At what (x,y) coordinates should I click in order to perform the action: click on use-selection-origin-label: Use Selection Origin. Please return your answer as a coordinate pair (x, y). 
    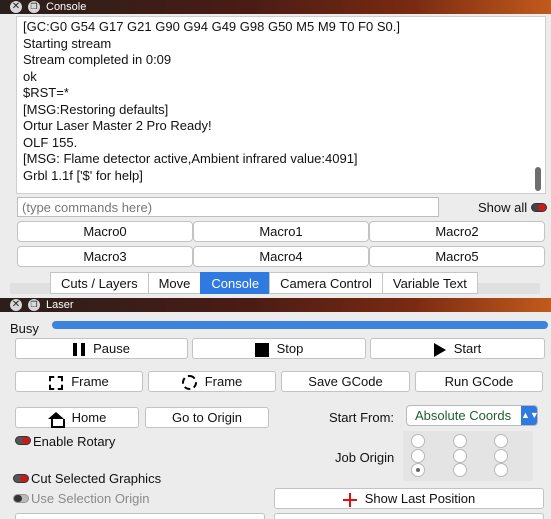
    Looking at the image, I should click on (90, 498).